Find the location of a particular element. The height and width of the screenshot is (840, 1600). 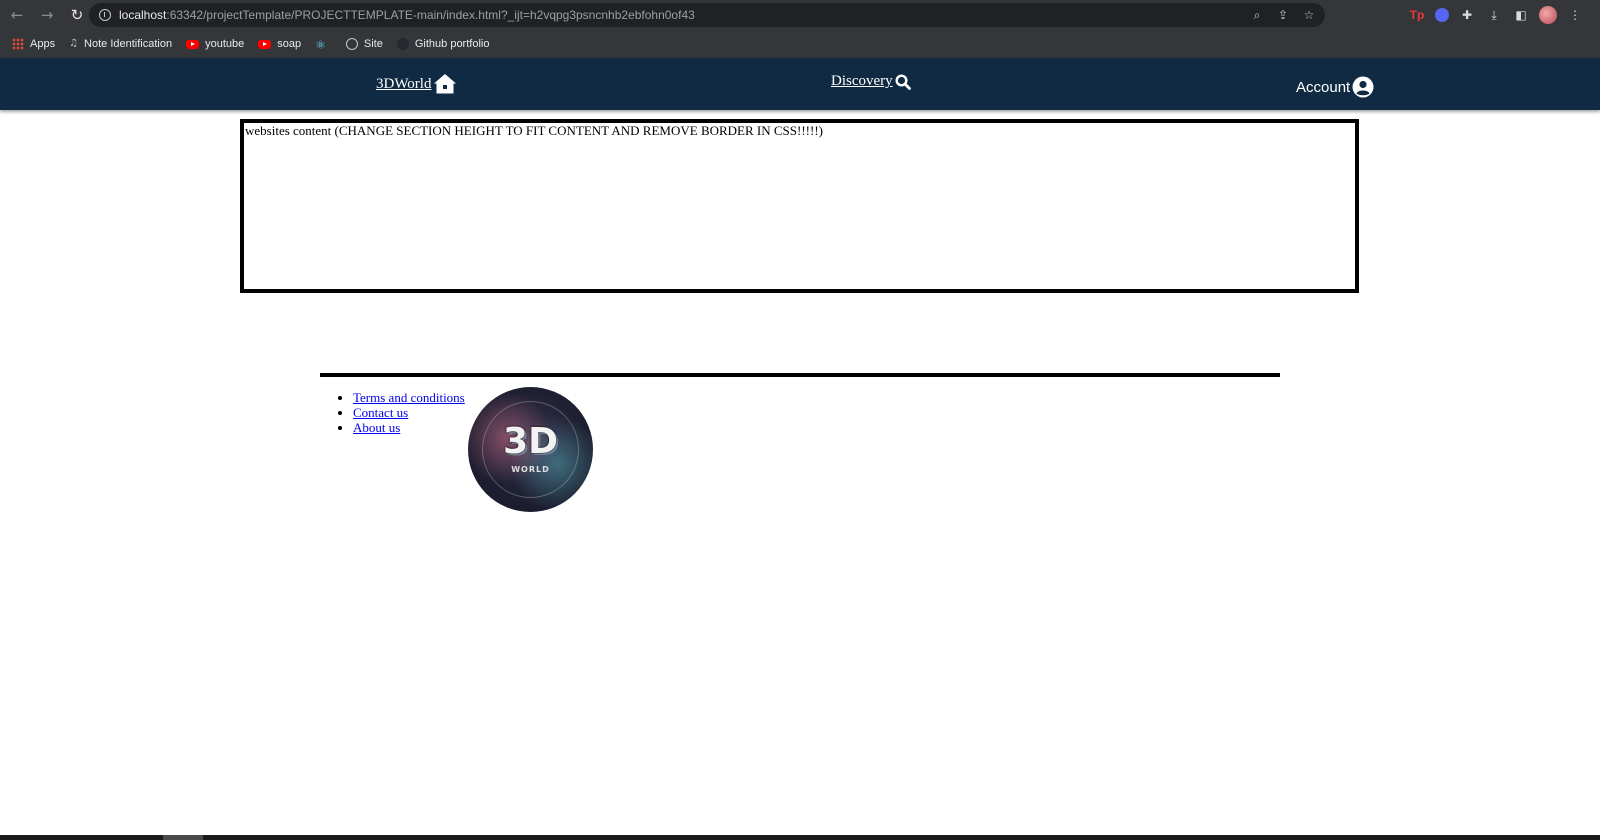

bookmark-site: Site is located at coordinates (364, 44).